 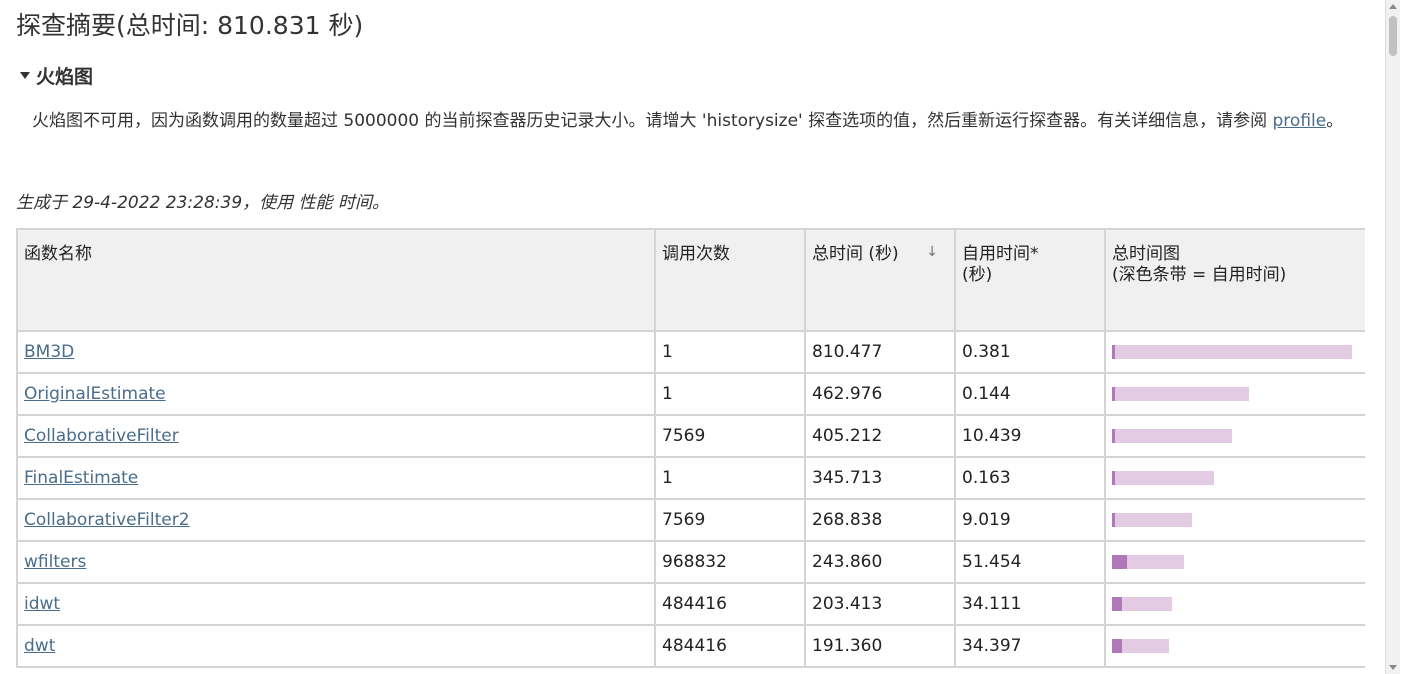 I want to click on cell-total-time: 462.976, so click(x=880, y=394).